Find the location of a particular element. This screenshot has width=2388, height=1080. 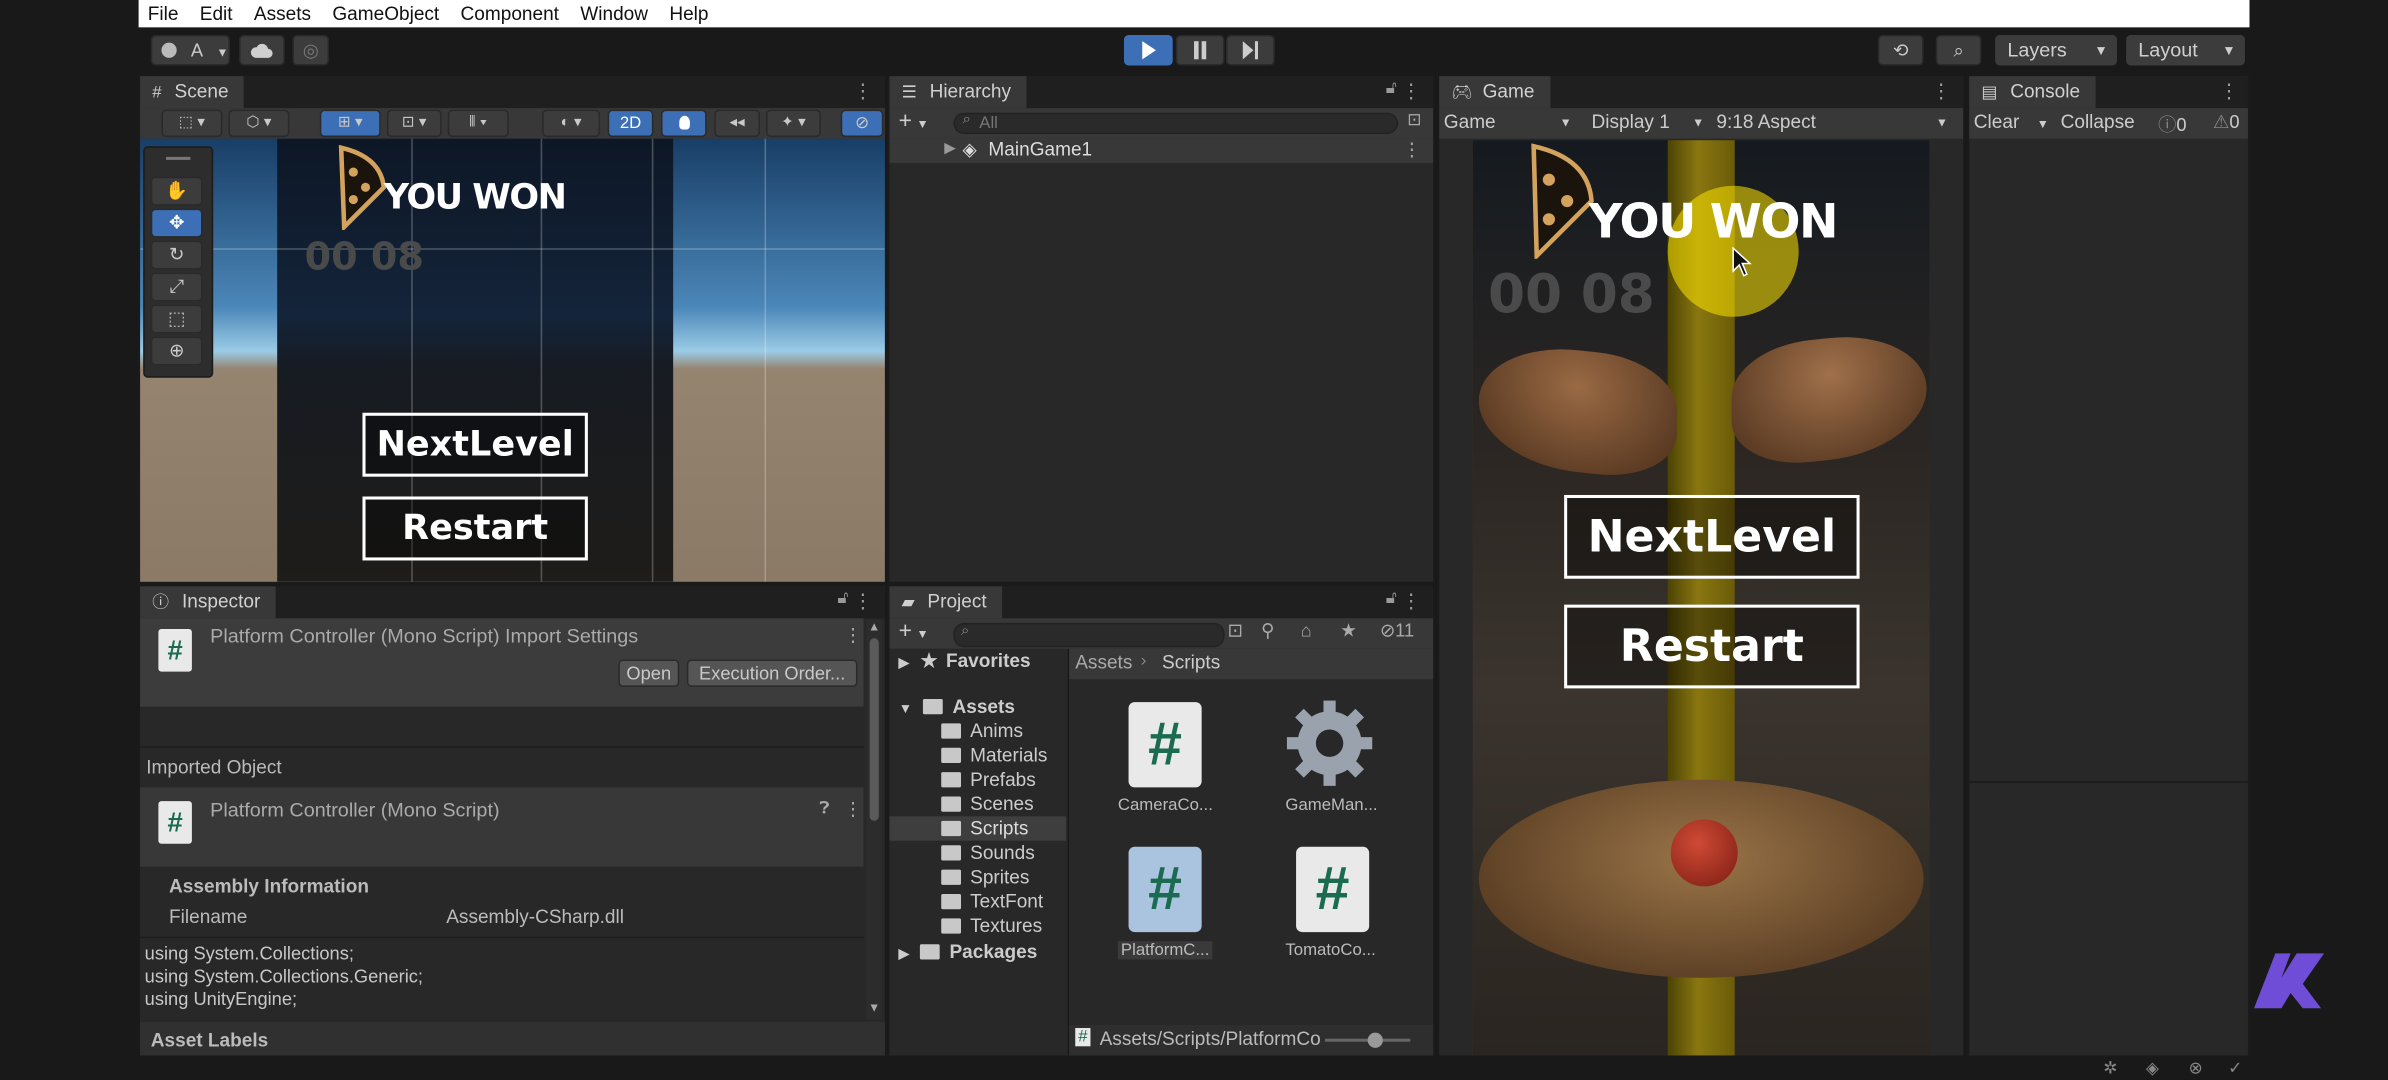

bug-icon: ✲ is located at coordinates (2110, 1068).